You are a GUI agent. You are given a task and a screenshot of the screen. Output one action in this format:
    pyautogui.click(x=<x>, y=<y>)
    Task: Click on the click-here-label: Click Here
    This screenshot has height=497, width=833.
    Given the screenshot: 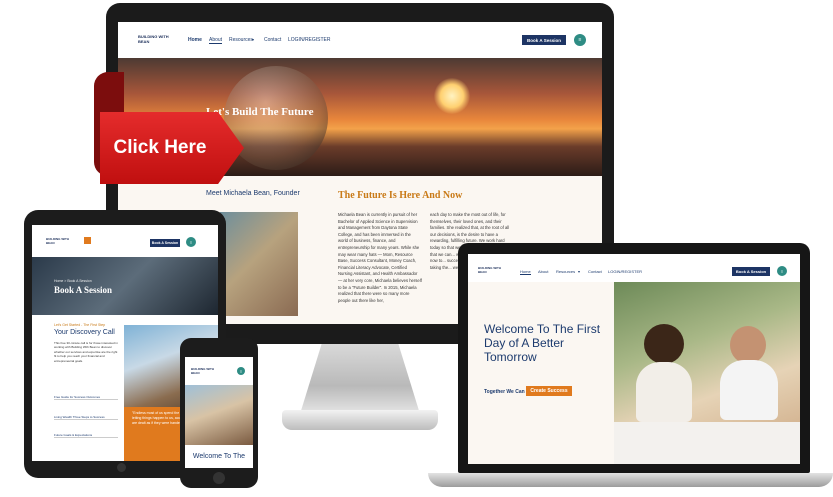 What is the action you would take?
    pyautogui.click(x=160, y=148)
    